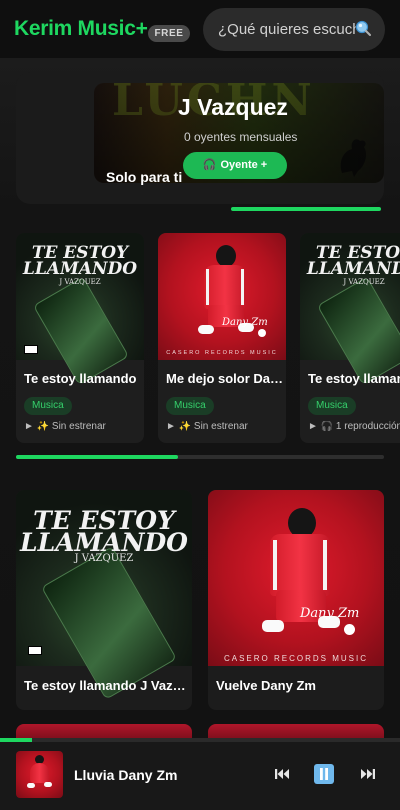 The image size is (400, 810). What do you see at coordinates (368, 774) in the screenshot?
I see `skip-next-icon` at bounding box center [368, 774].